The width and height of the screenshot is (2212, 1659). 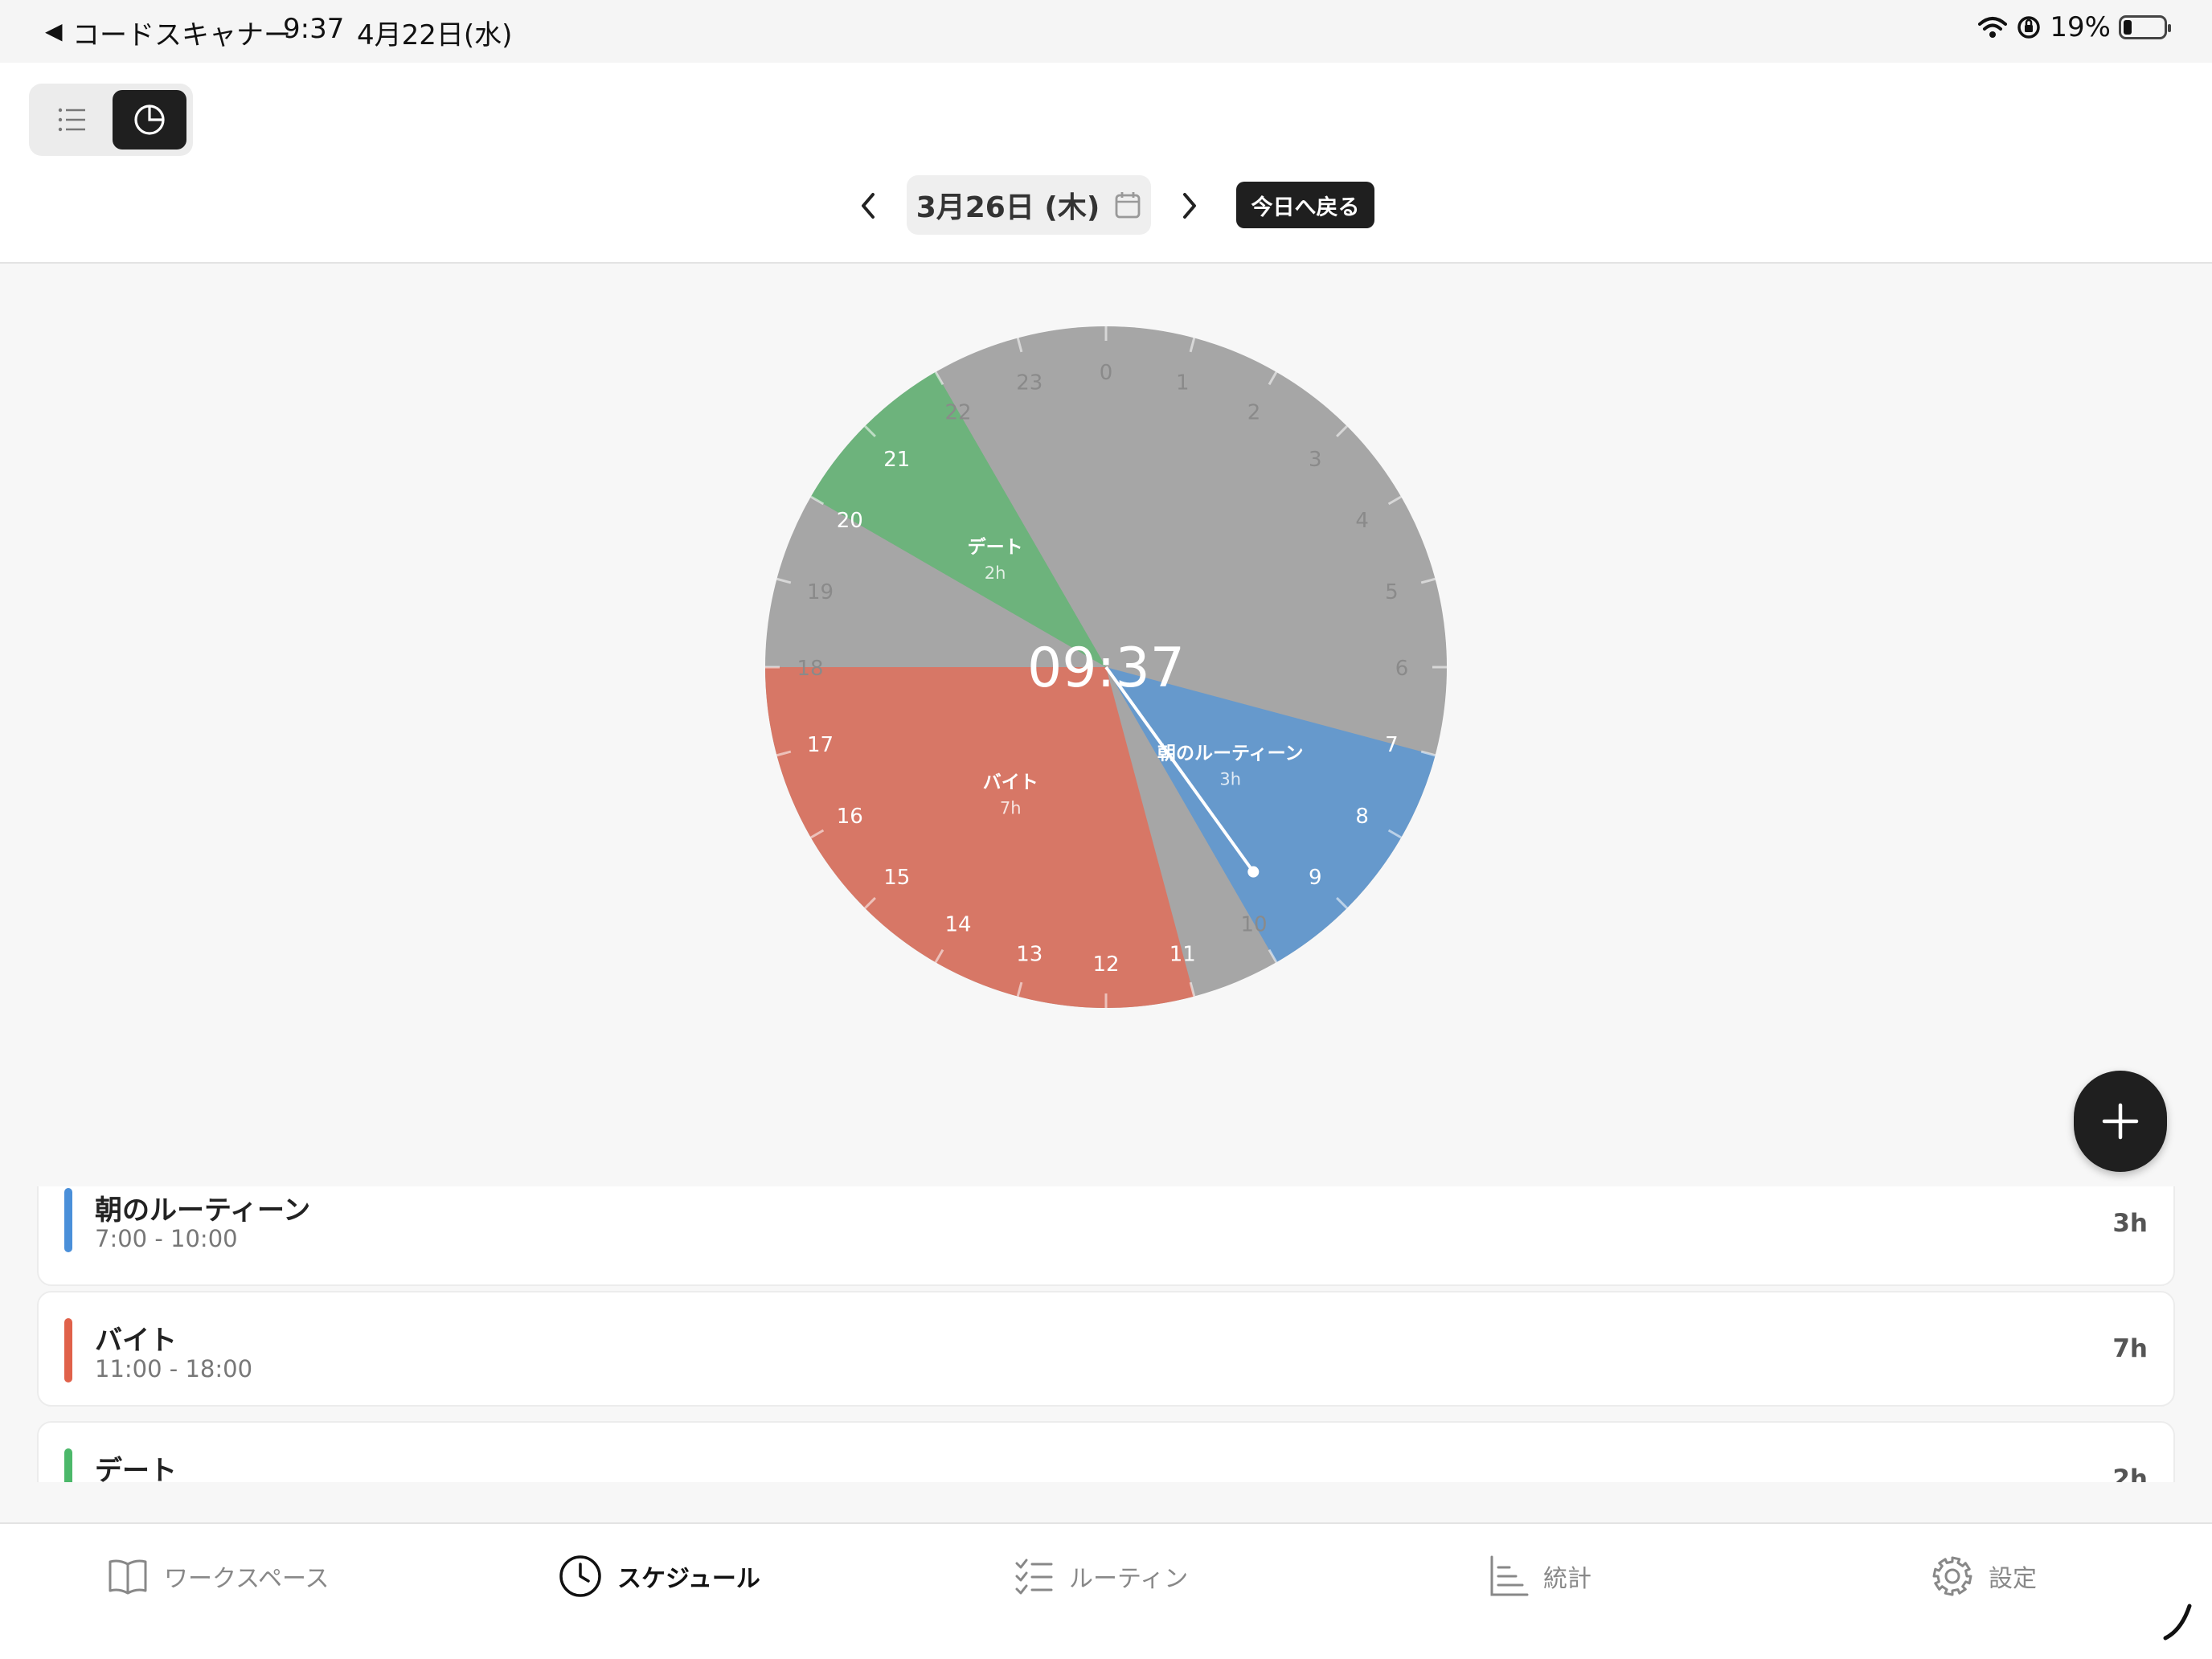 I want to click on event-time: 7:00 - 10:00, so click(x=166, y=1238).